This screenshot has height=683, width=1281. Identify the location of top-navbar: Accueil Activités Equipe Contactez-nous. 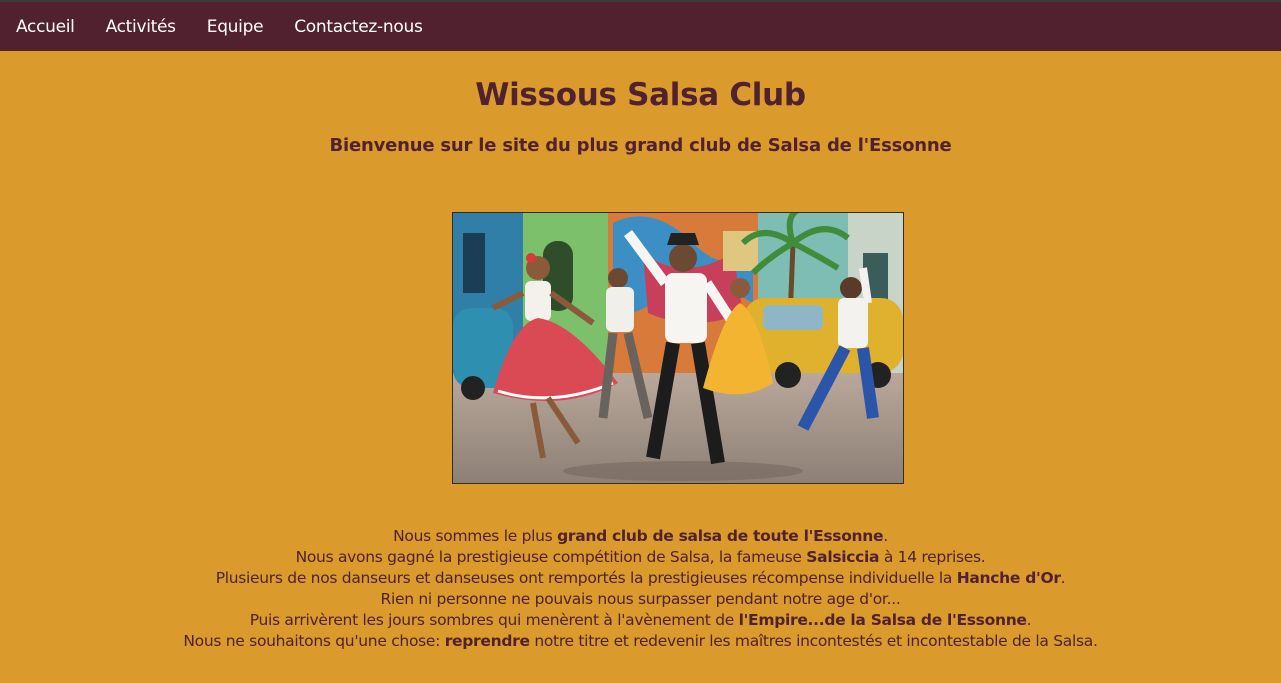
(640, 25).